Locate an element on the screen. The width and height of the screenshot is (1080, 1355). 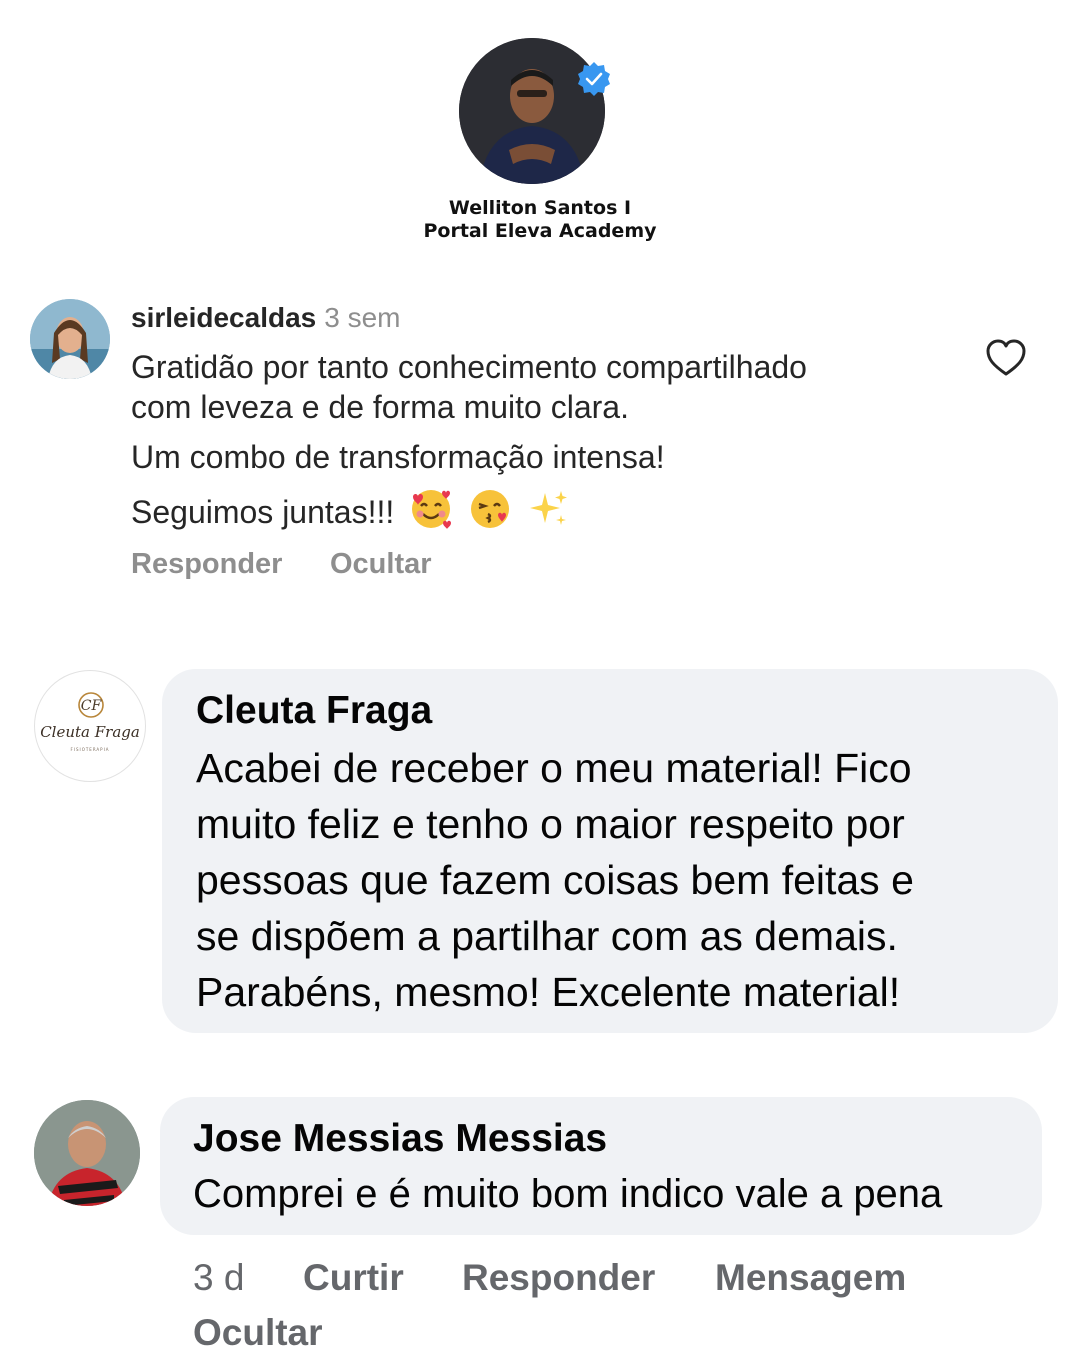
comment-text-line: Acabei de receber o meu material! Fico is located at coordinates (554, 768).